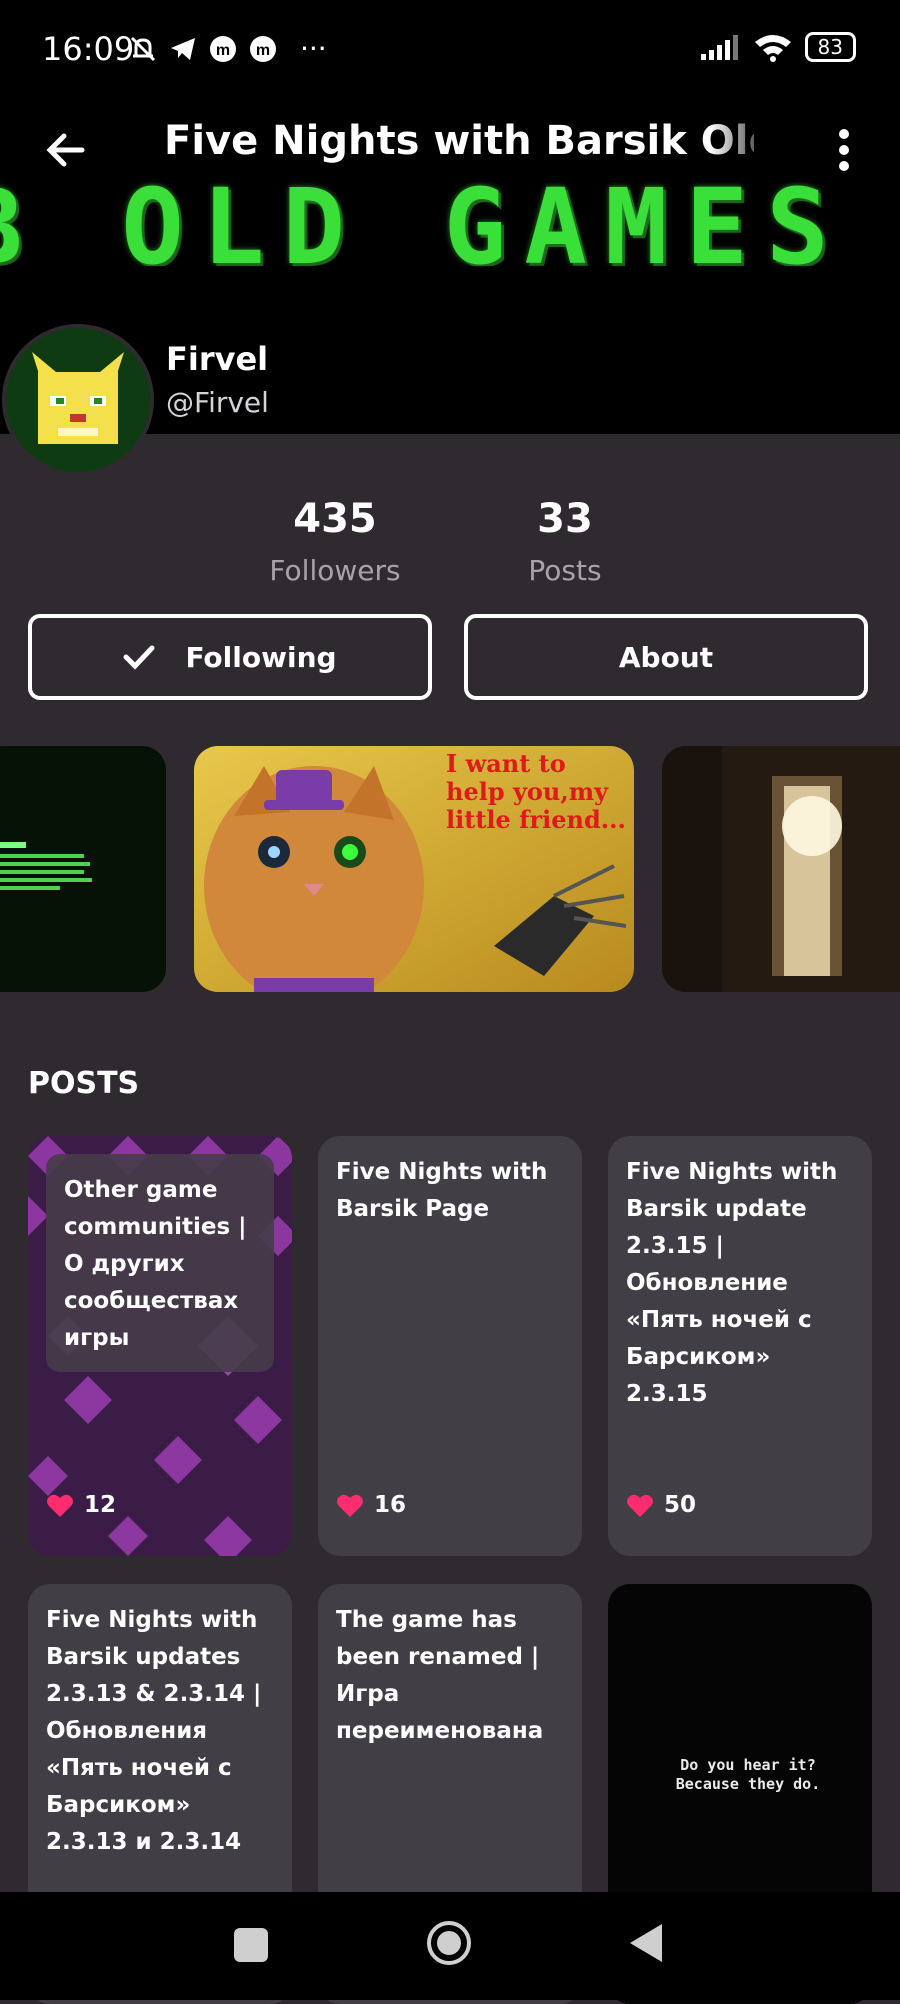 Image resolution: width=900 pixels, height=2004 pixels. Describe the element at coordinates (217, 402) in the screenshot. I see `author-handle: @Firvel` at that location.